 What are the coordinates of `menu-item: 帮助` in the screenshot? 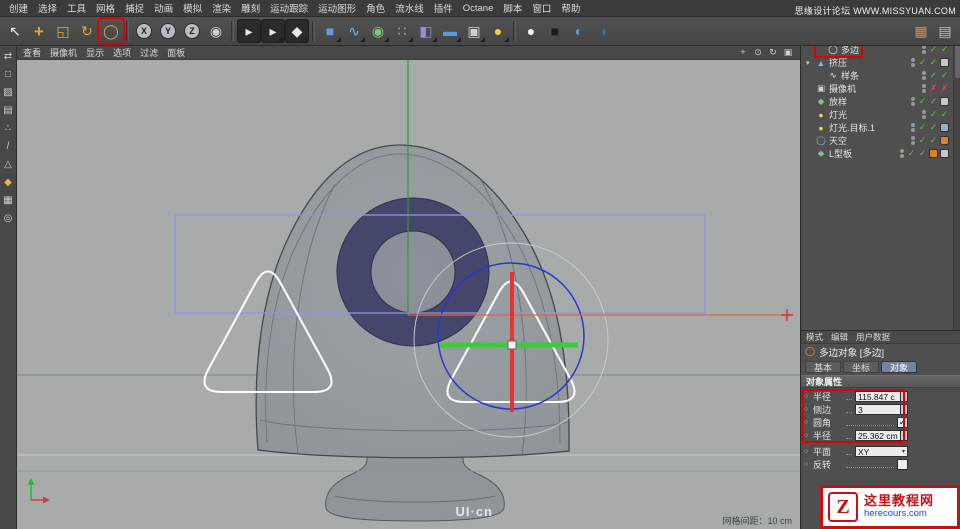 It's located at (570, 8).